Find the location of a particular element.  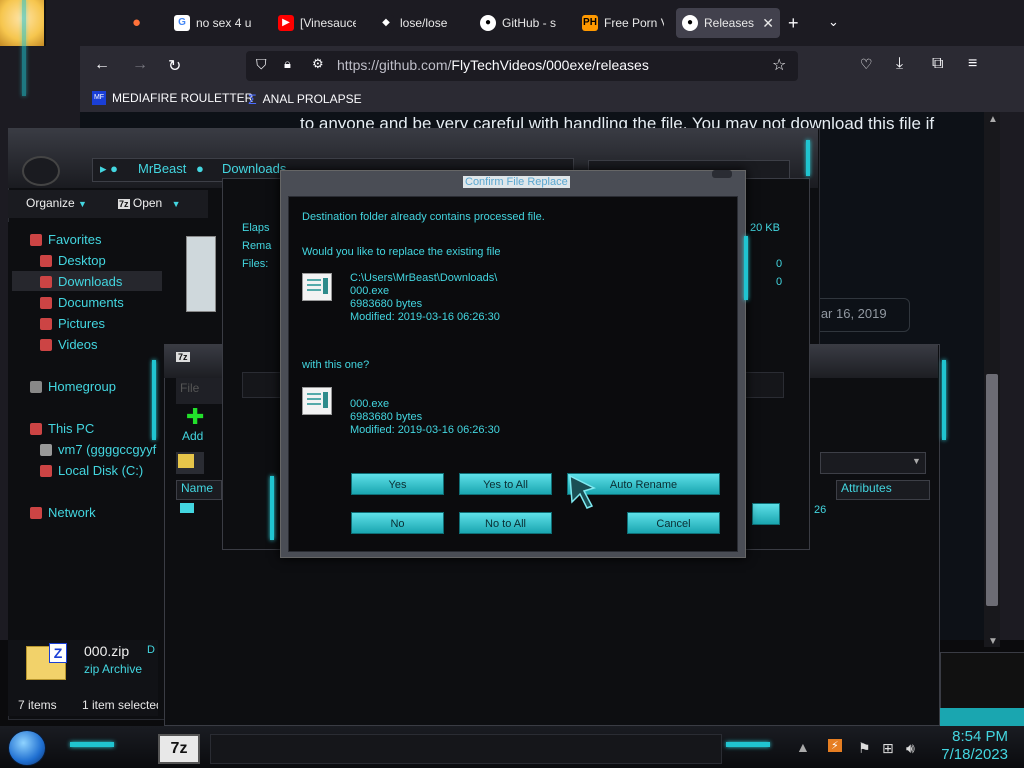

scroll-down-icon: ▼ is located at coordinates (993, 641).